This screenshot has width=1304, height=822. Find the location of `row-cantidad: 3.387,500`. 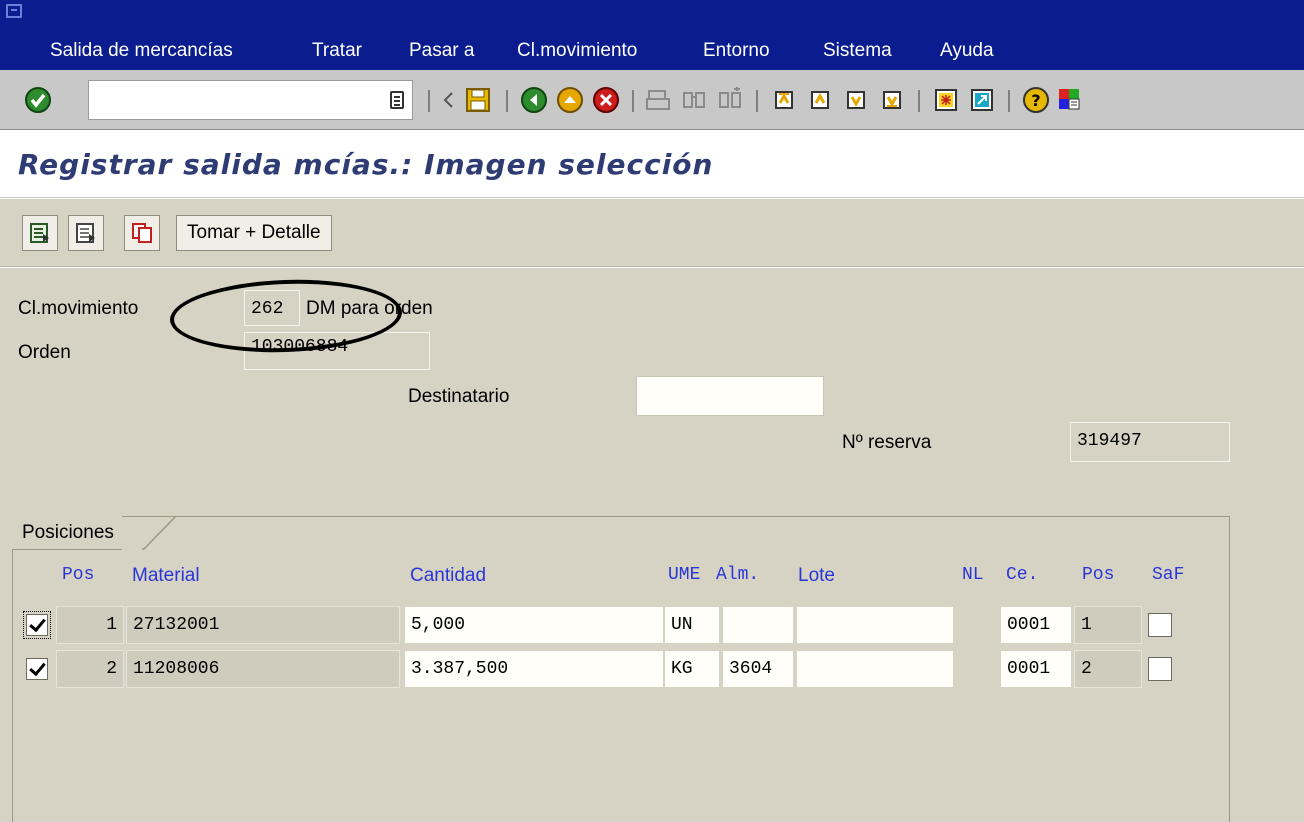

row-cantidad: 3.387,500 is located at coordinates (534, 669).